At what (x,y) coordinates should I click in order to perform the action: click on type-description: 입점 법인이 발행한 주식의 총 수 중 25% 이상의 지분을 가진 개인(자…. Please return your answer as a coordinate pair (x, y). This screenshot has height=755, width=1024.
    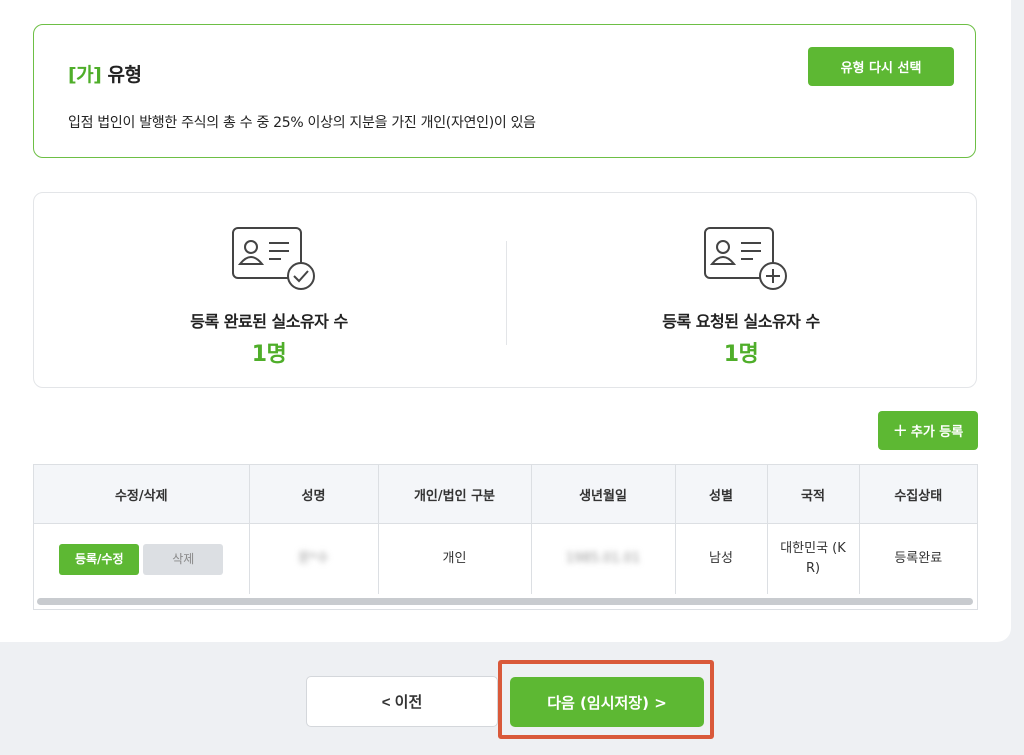
    Looking at the image, I should click on (302, 123).